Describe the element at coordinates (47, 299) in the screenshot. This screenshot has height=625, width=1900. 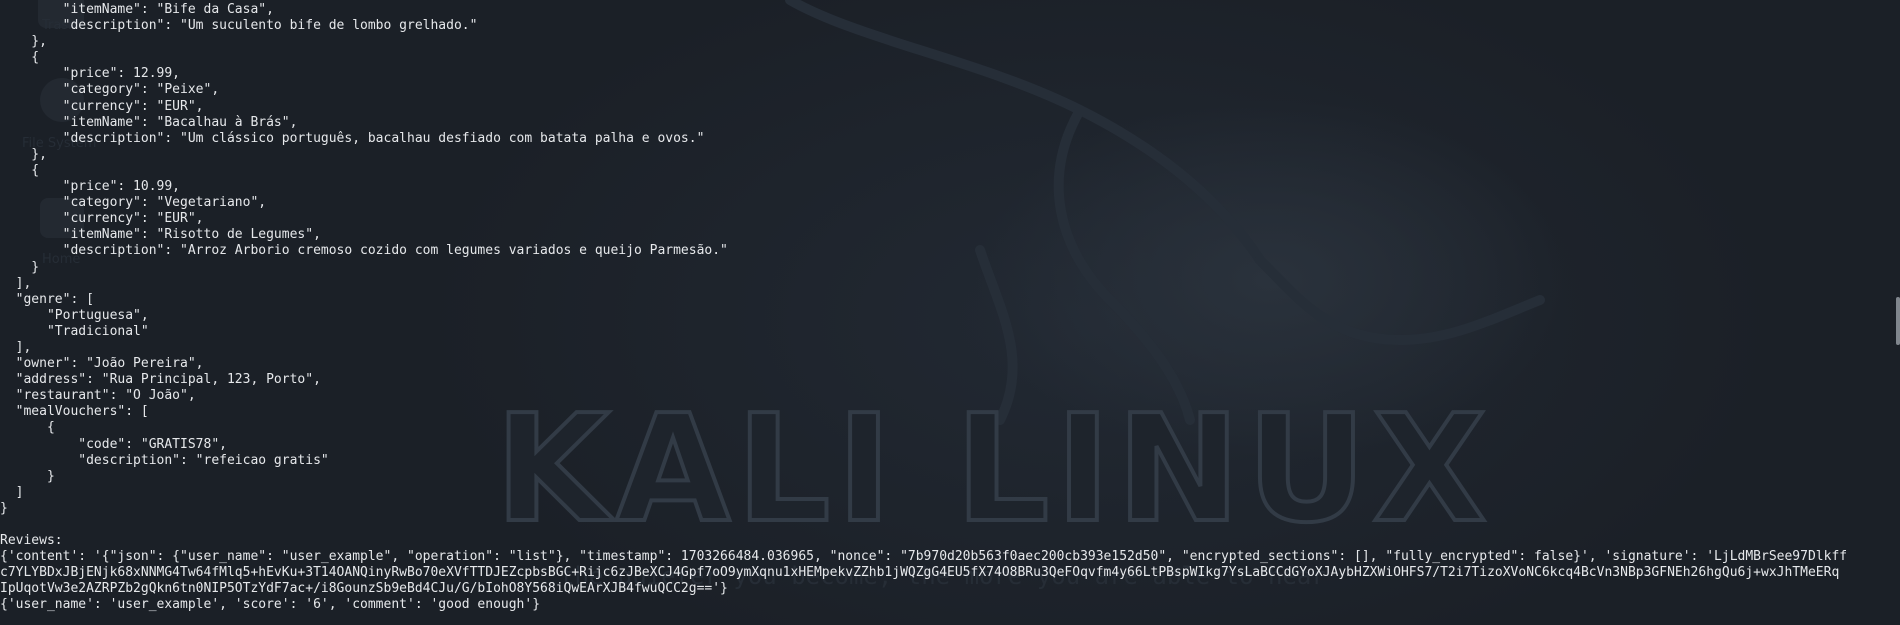
I see `terminal-line: "genre": [` at that location.